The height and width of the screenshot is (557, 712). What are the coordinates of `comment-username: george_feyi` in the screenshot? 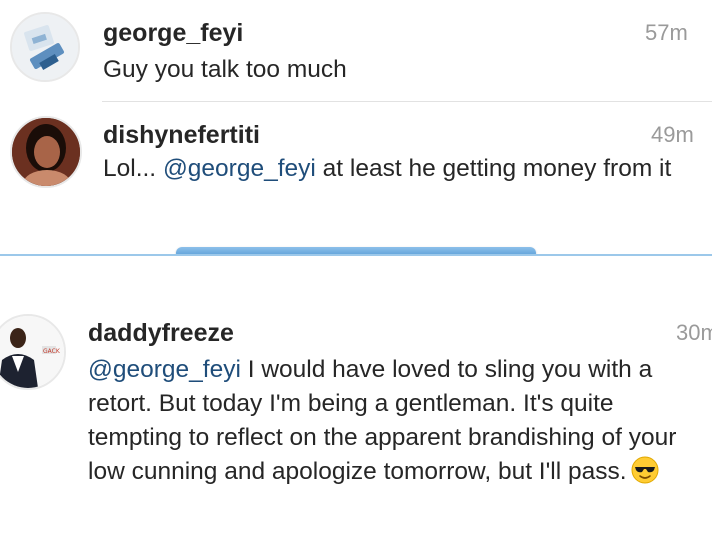 It's located at (173, 33).